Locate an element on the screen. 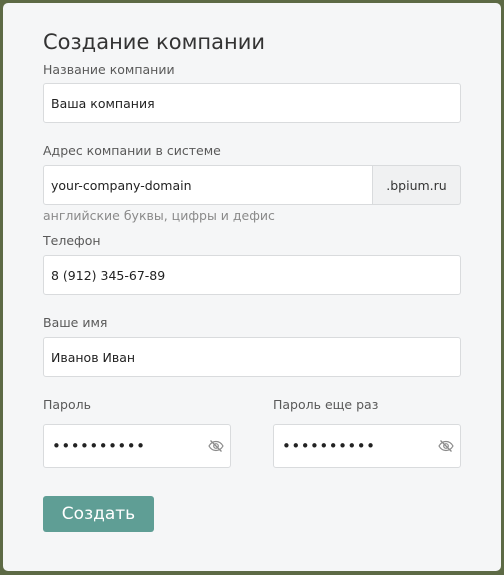 The height and width of the screenshot is (575, 504). phone-input is located at coordinates (252, 275).